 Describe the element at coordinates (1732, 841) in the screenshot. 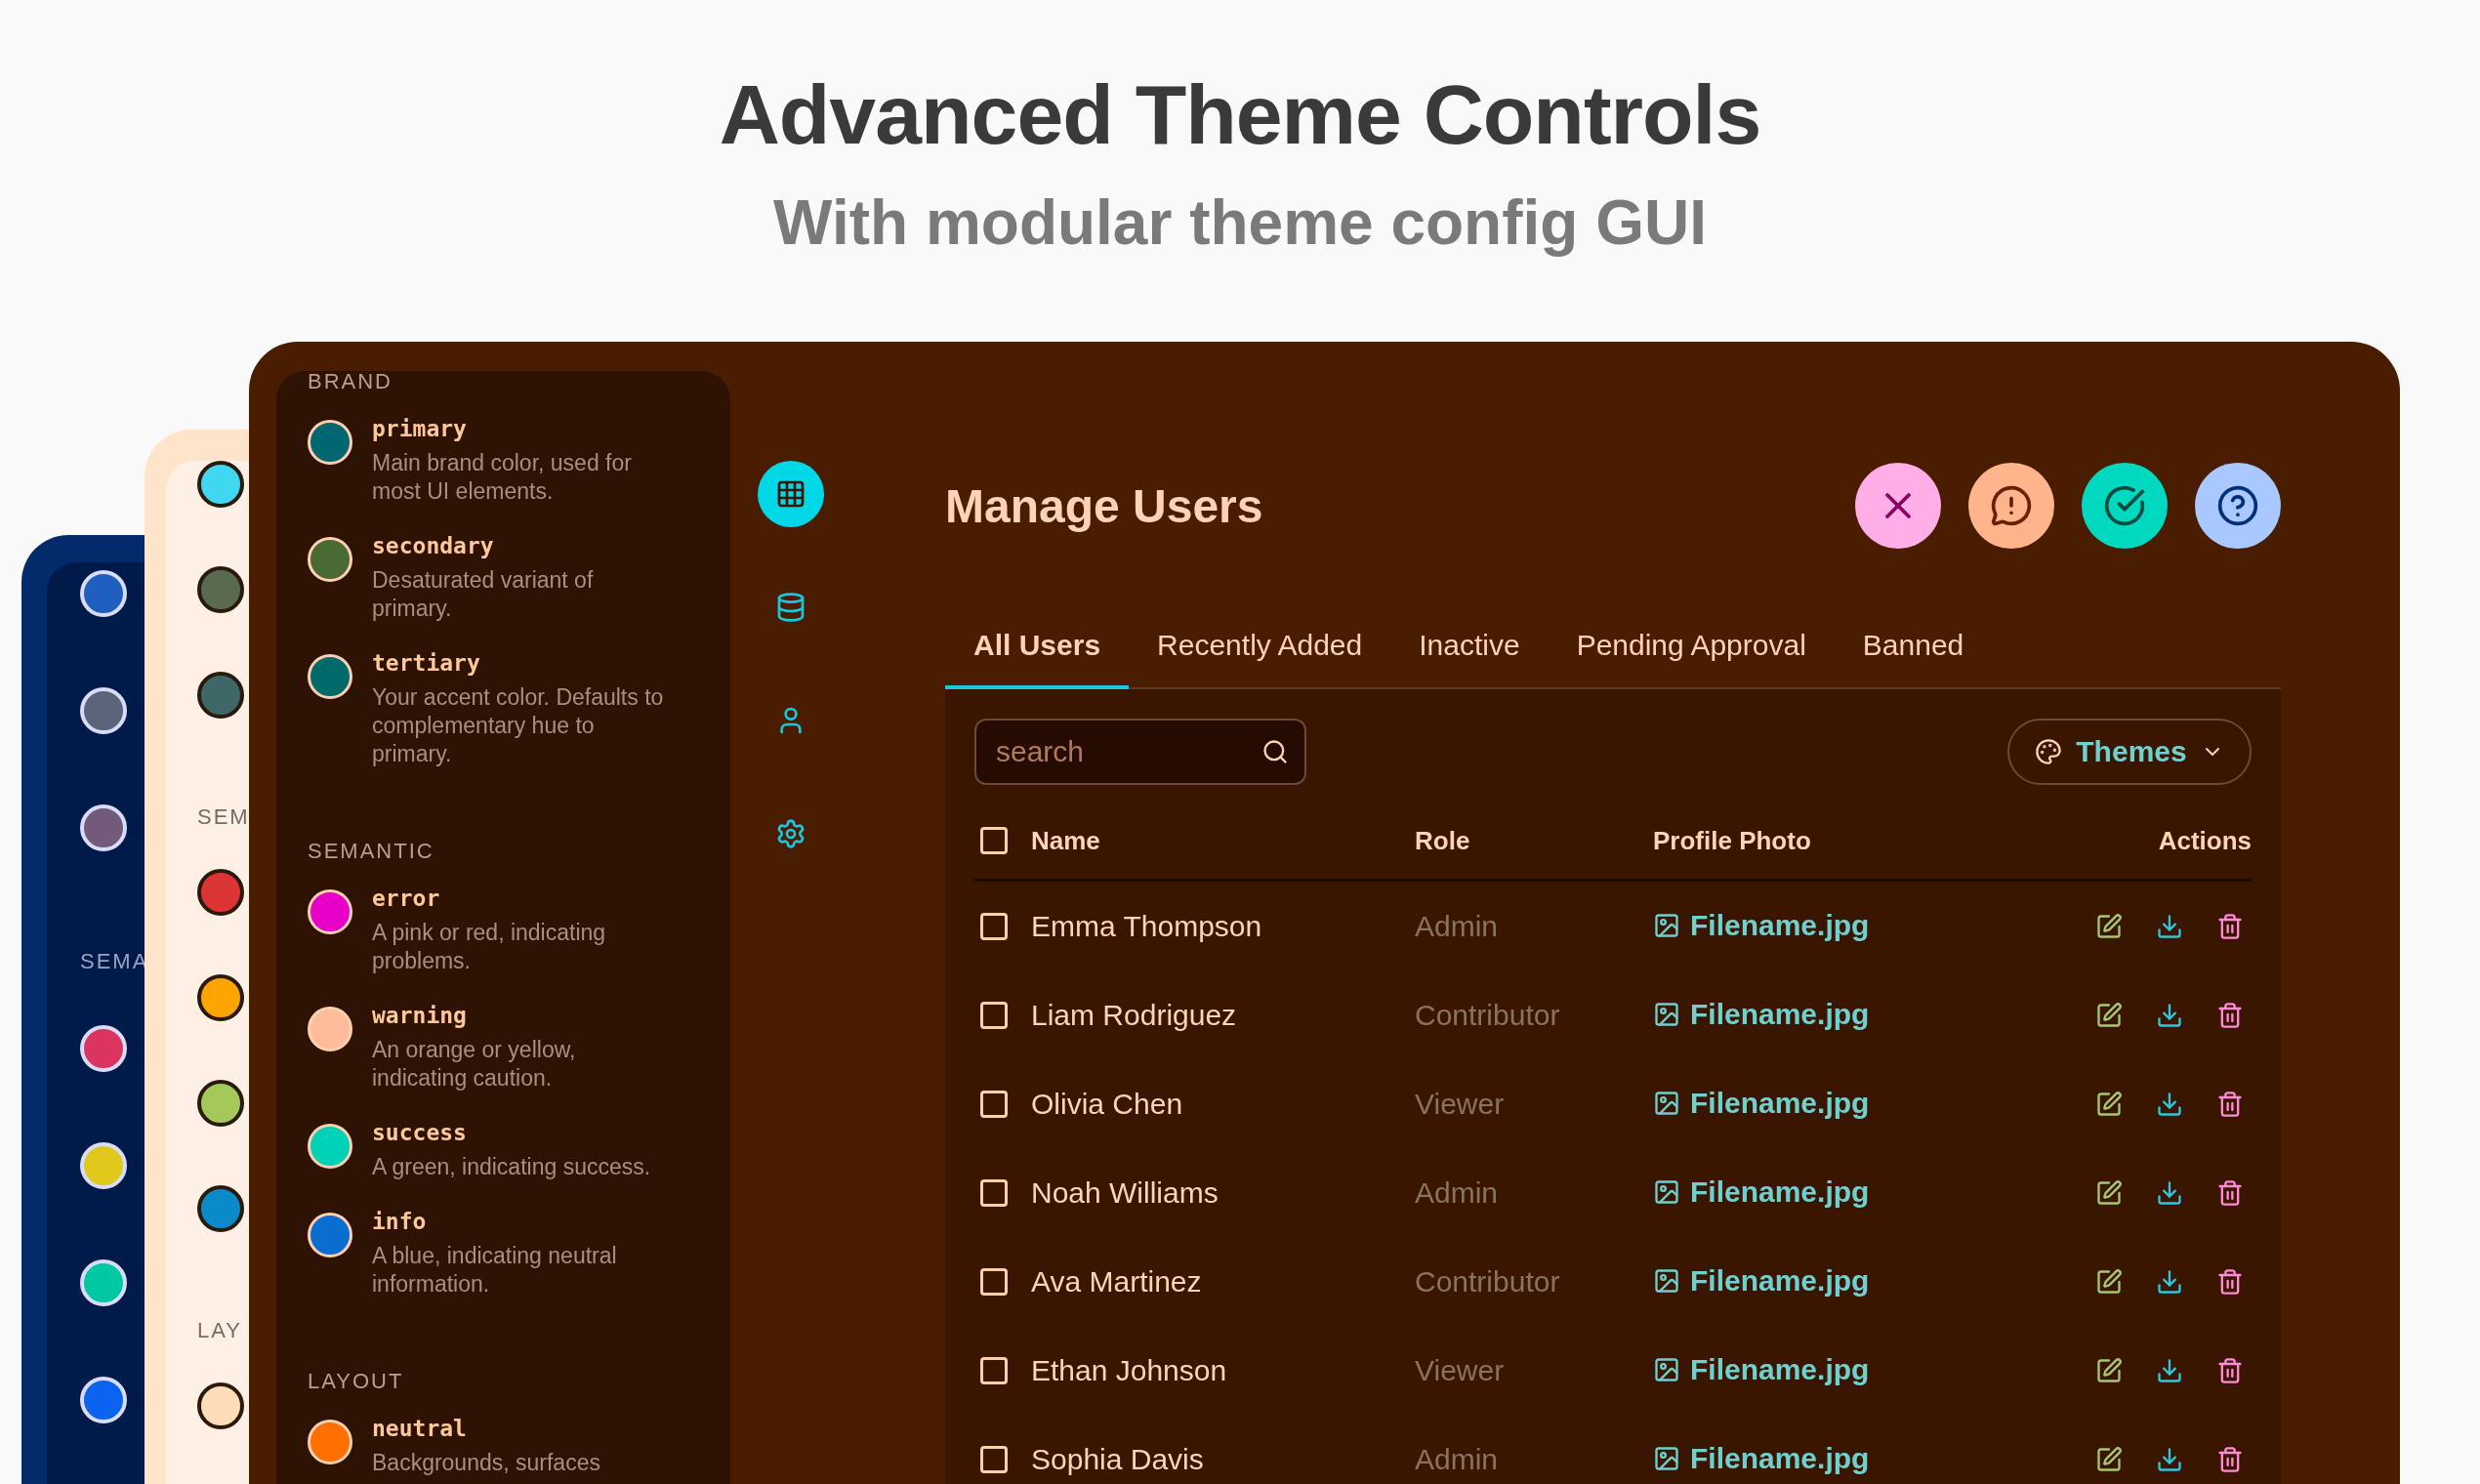

I see `column-header: Profile Photo` at that location.